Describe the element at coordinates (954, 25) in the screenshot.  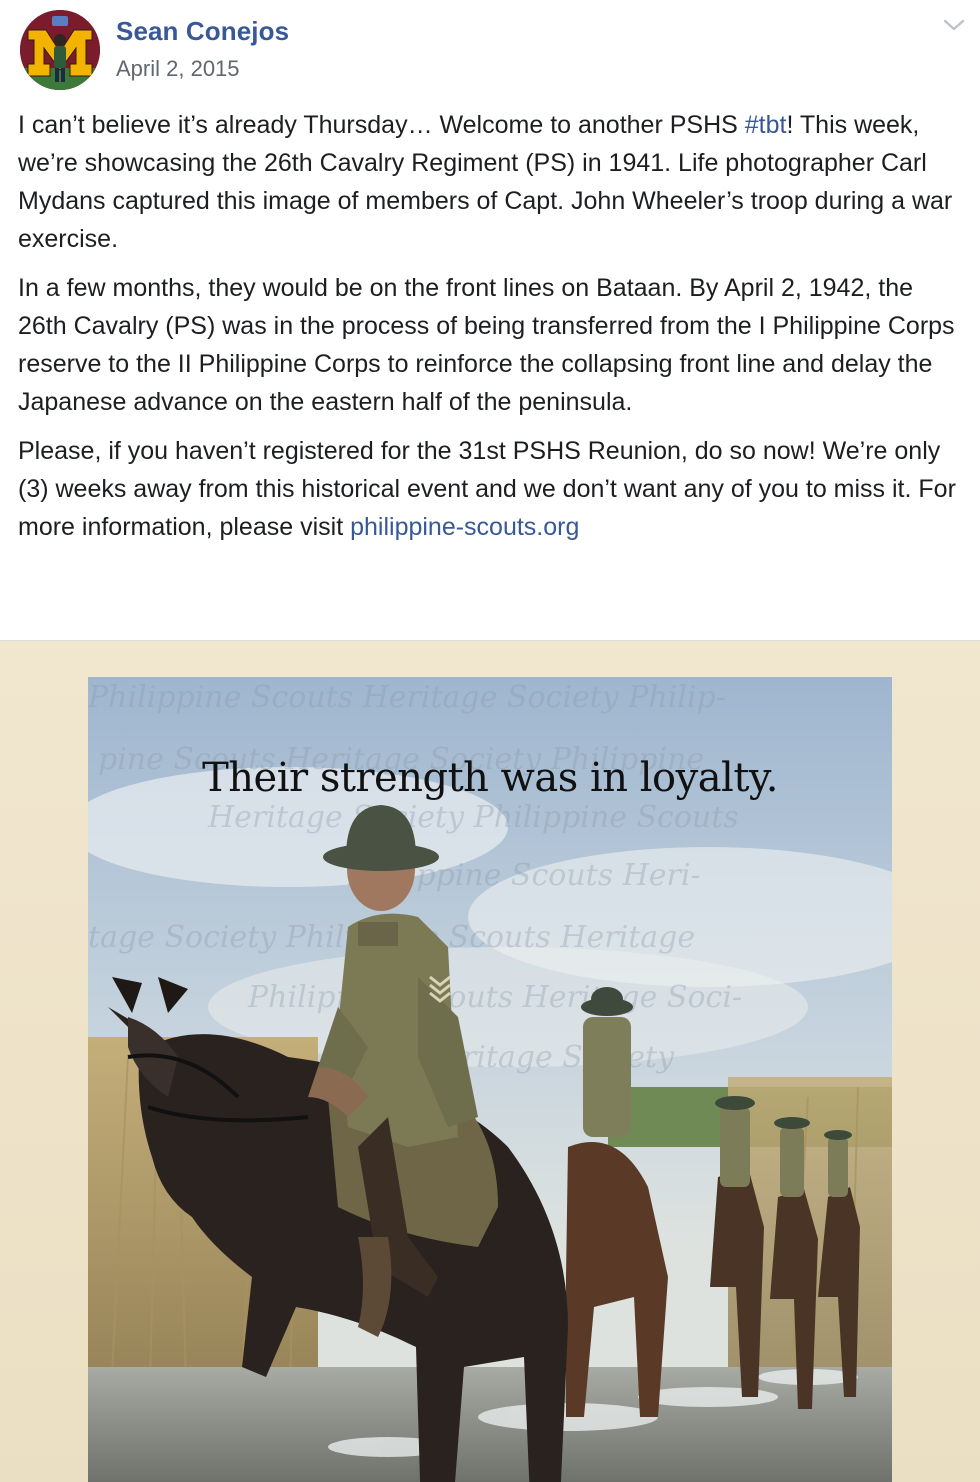
I see `chevron-down-icon` at that location.